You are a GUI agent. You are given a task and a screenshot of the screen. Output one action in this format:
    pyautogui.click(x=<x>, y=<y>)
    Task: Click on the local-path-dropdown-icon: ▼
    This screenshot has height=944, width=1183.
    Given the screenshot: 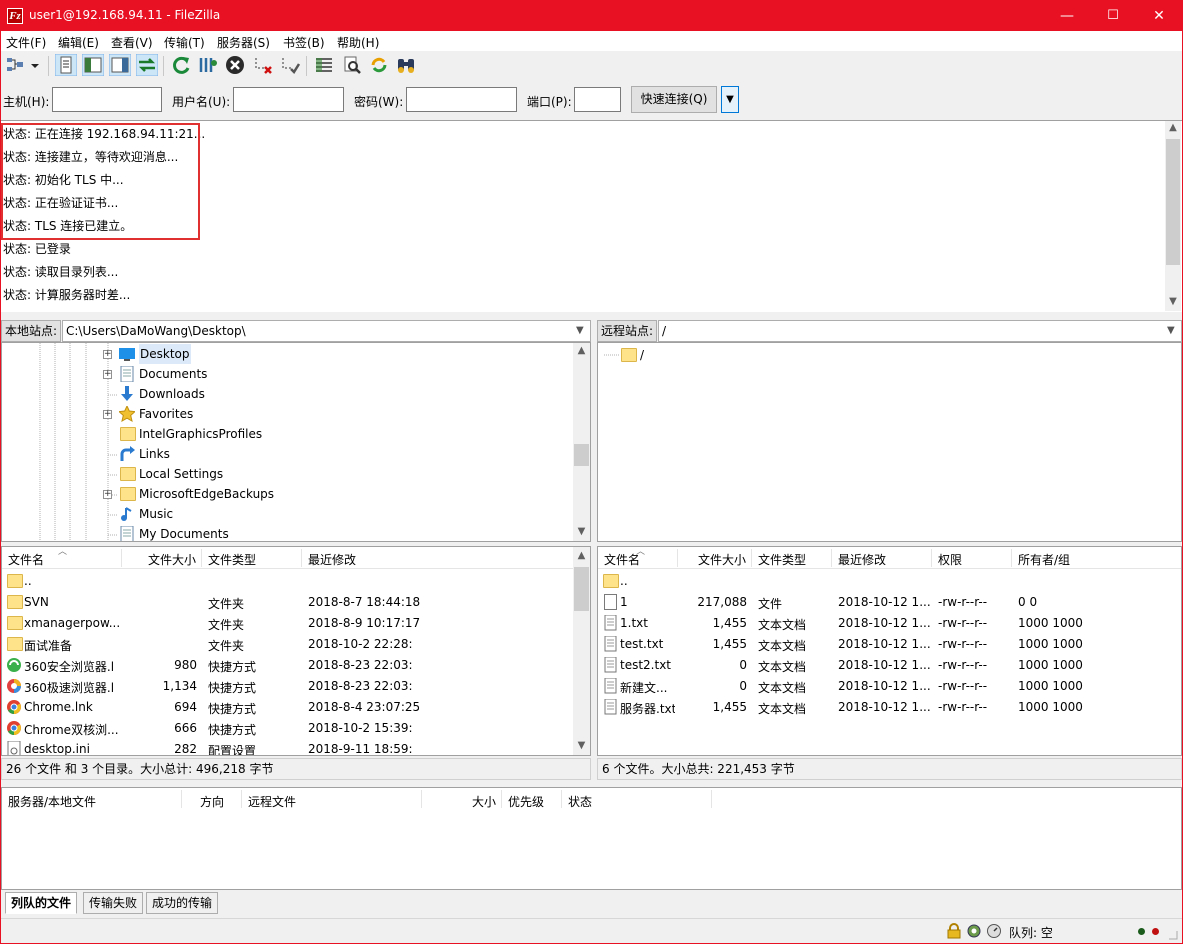 What is the action you would take?
    pyautogui.click(x=580, y=330)
    